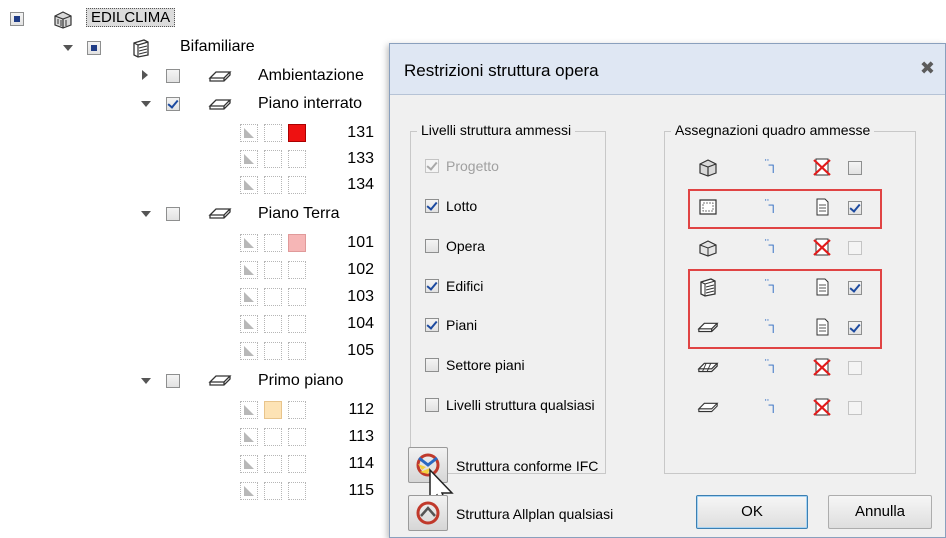 The height and width of the screenshot is (538, 946). I want to click on levels-groupbox: Livelli struttura ammessi, so click(508, 298).